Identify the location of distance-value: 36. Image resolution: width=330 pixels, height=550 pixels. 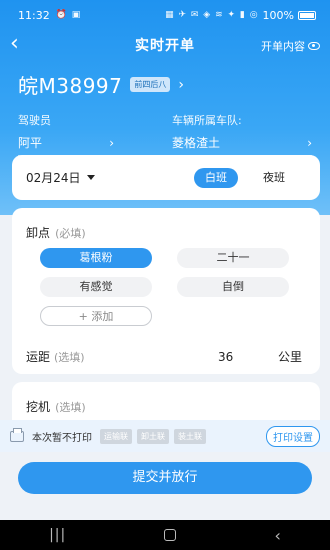
(225, 357).